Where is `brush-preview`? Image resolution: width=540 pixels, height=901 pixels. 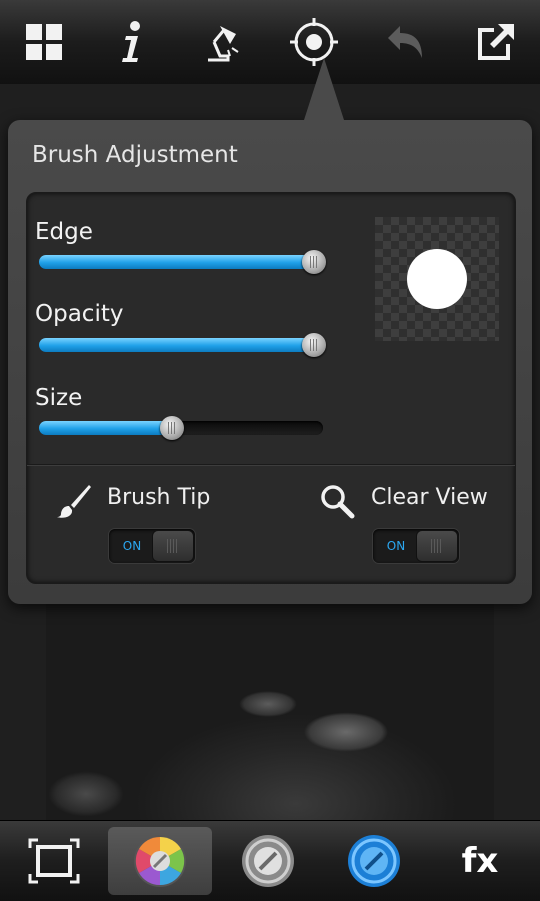
brush-preview is located at coordinates (437, 279).